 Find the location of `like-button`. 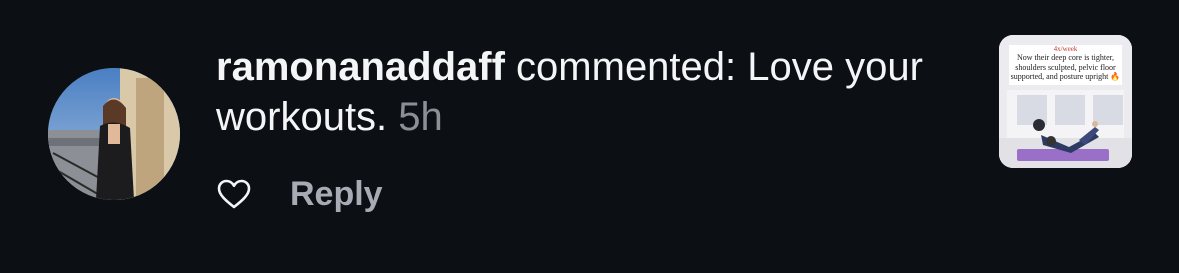

like-button is located at coordinates (234, 194).